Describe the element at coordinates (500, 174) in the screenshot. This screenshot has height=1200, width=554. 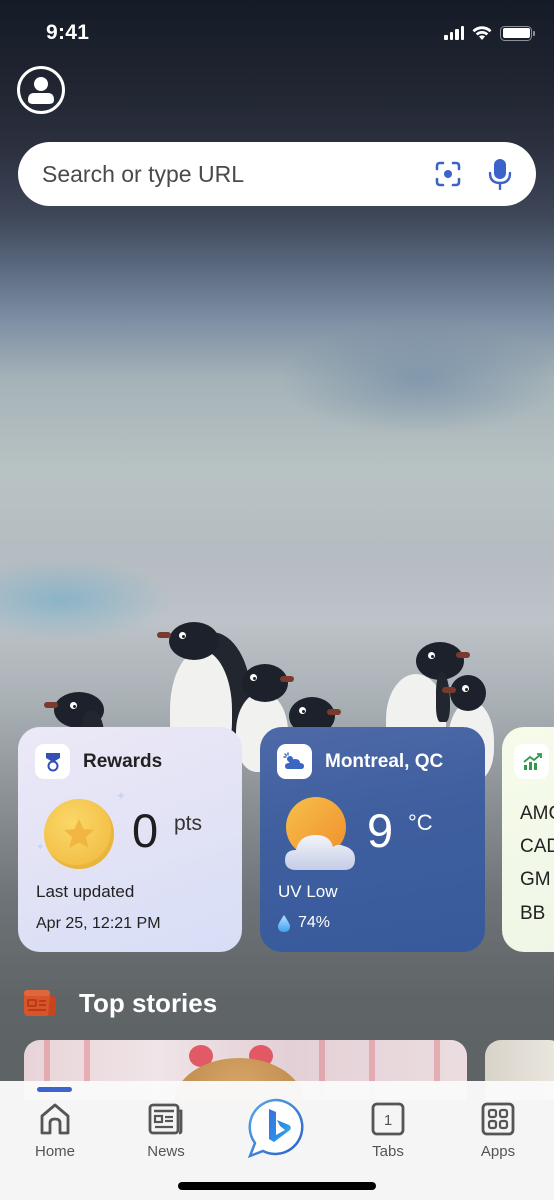
I see `microphone-icon` at that location.